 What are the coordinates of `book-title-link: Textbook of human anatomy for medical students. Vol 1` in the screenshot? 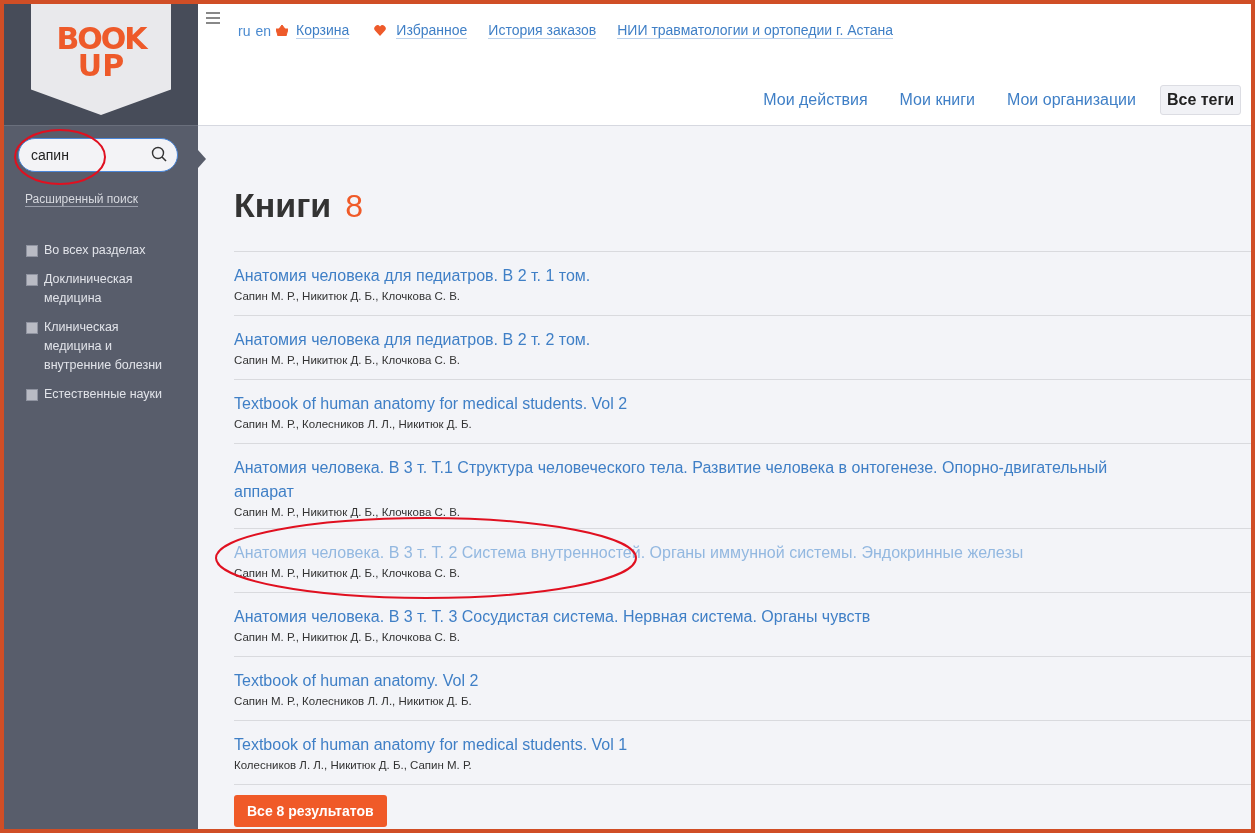 It's located at (687, 745).